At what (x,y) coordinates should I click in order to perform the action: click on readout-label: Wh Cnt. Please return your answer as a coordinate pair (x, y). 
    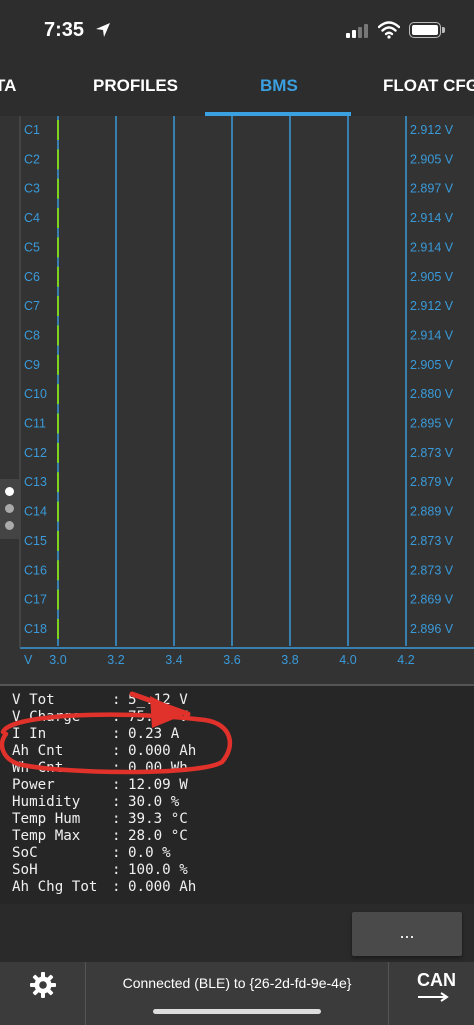
    Looking at the image, I should click on (38, 768).